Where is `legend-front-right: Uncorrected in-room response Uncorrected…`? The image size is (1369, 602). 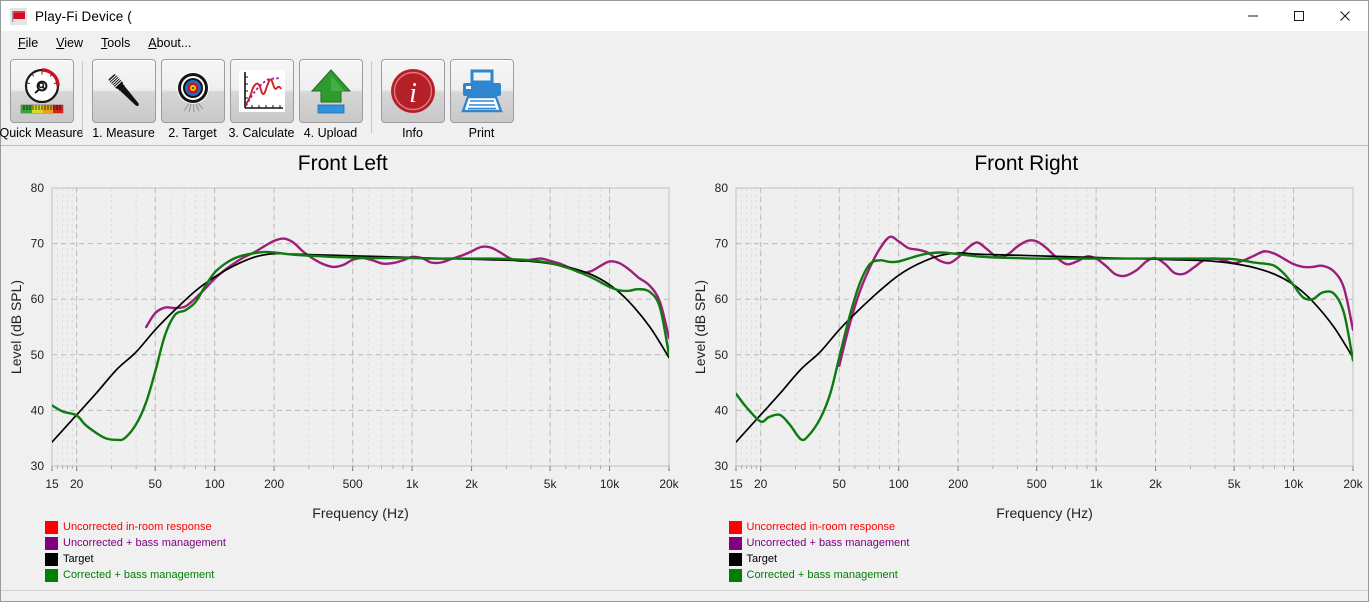 legend-front-right: Uncorrected in-room response Uncorrected… is located at coordinates (819, 551).